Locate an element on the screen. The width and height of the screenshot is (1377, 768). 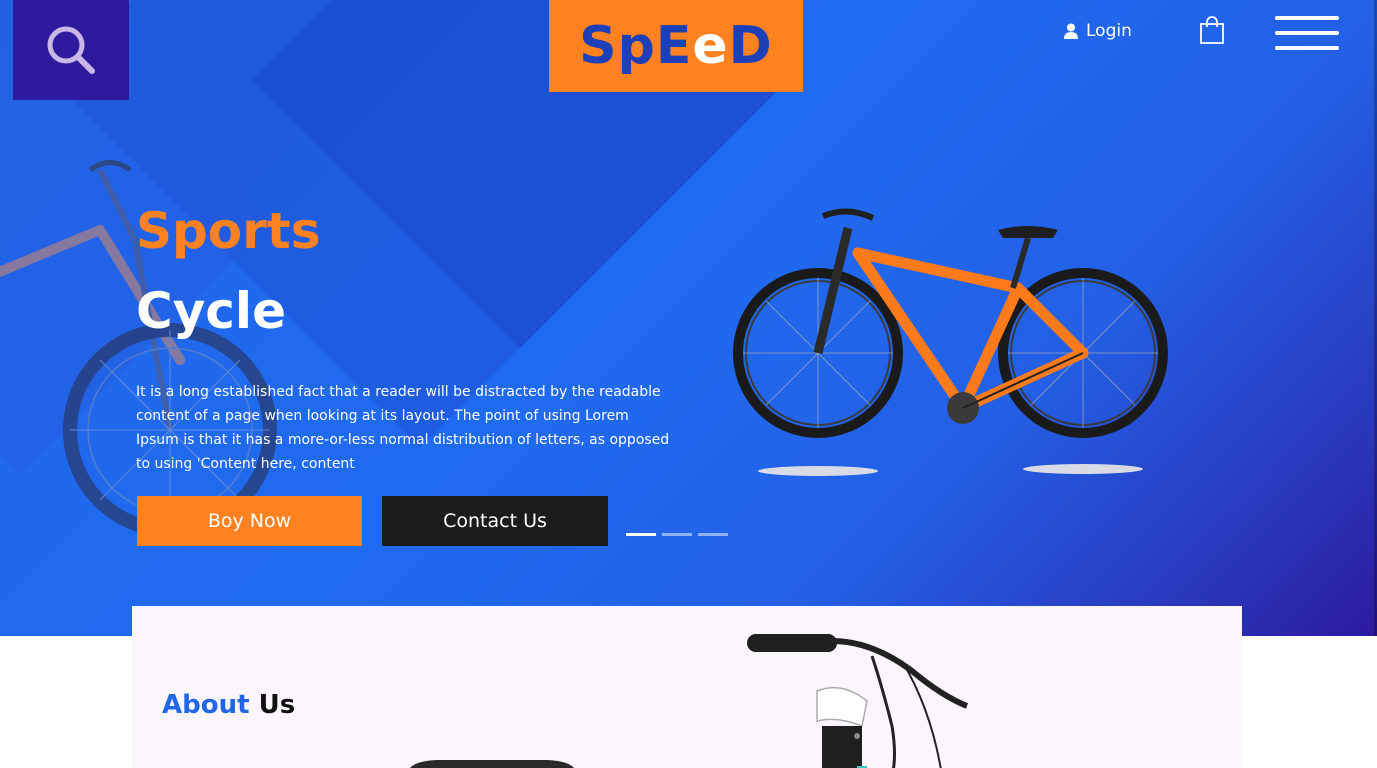
login-link: Login is located at coordinates (1098, 31).